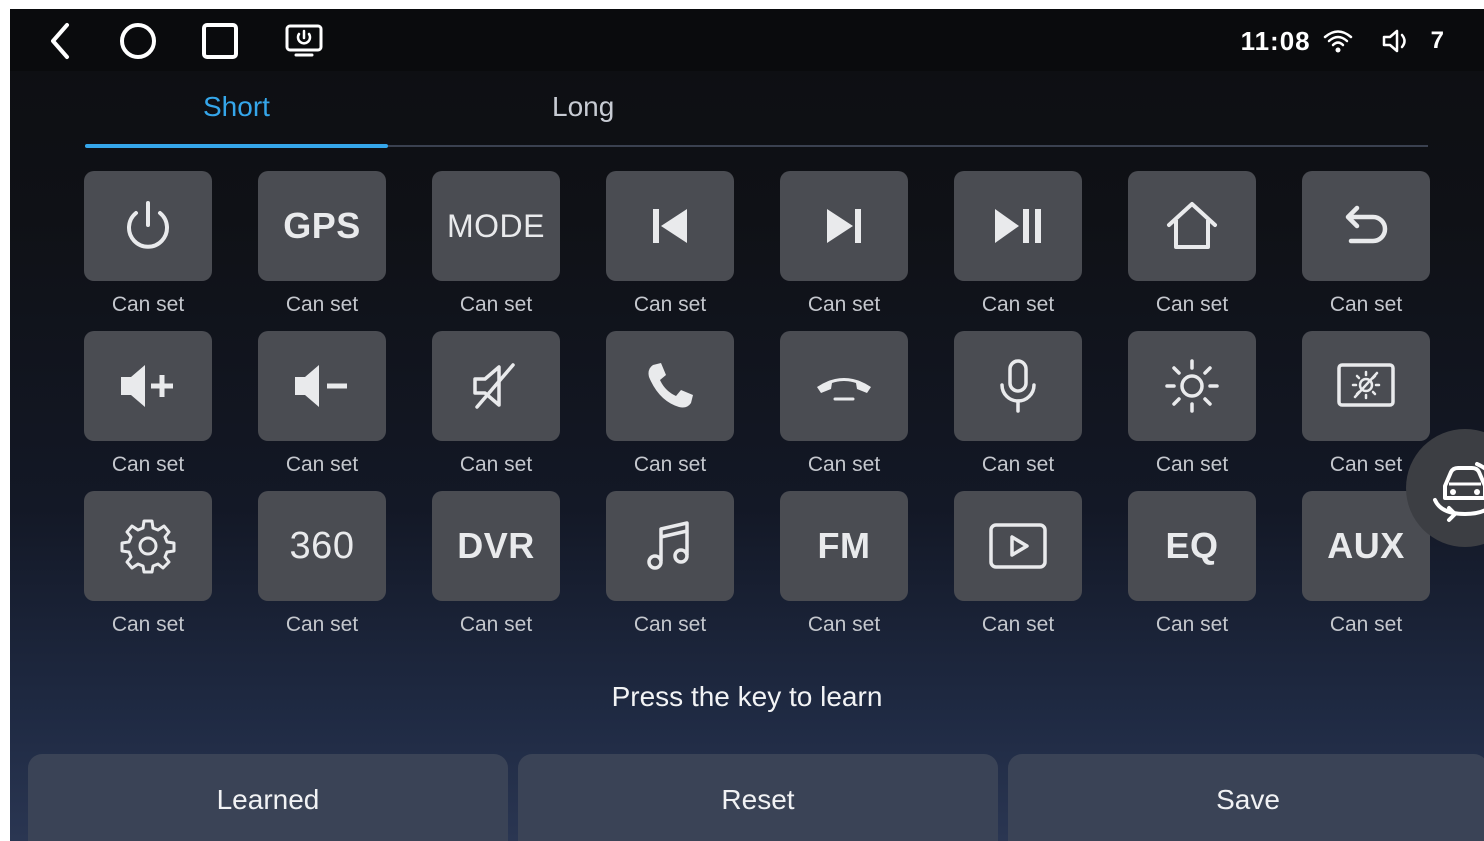  Describe the element at coordinates (496, 386) in the screenshot. I see `key-mute-button` at that location.